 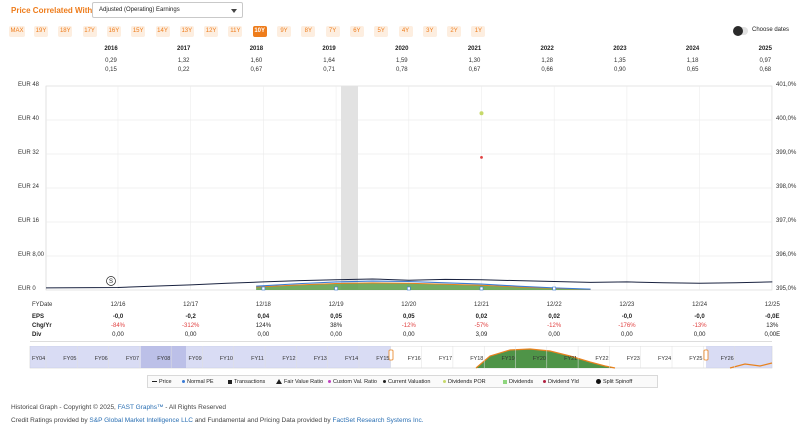 What do you see at coordinates (614, 382) in the screenshot?
I see `legend-item-split-spinoff: Split Spinoff` at bounding box center [614, 382].